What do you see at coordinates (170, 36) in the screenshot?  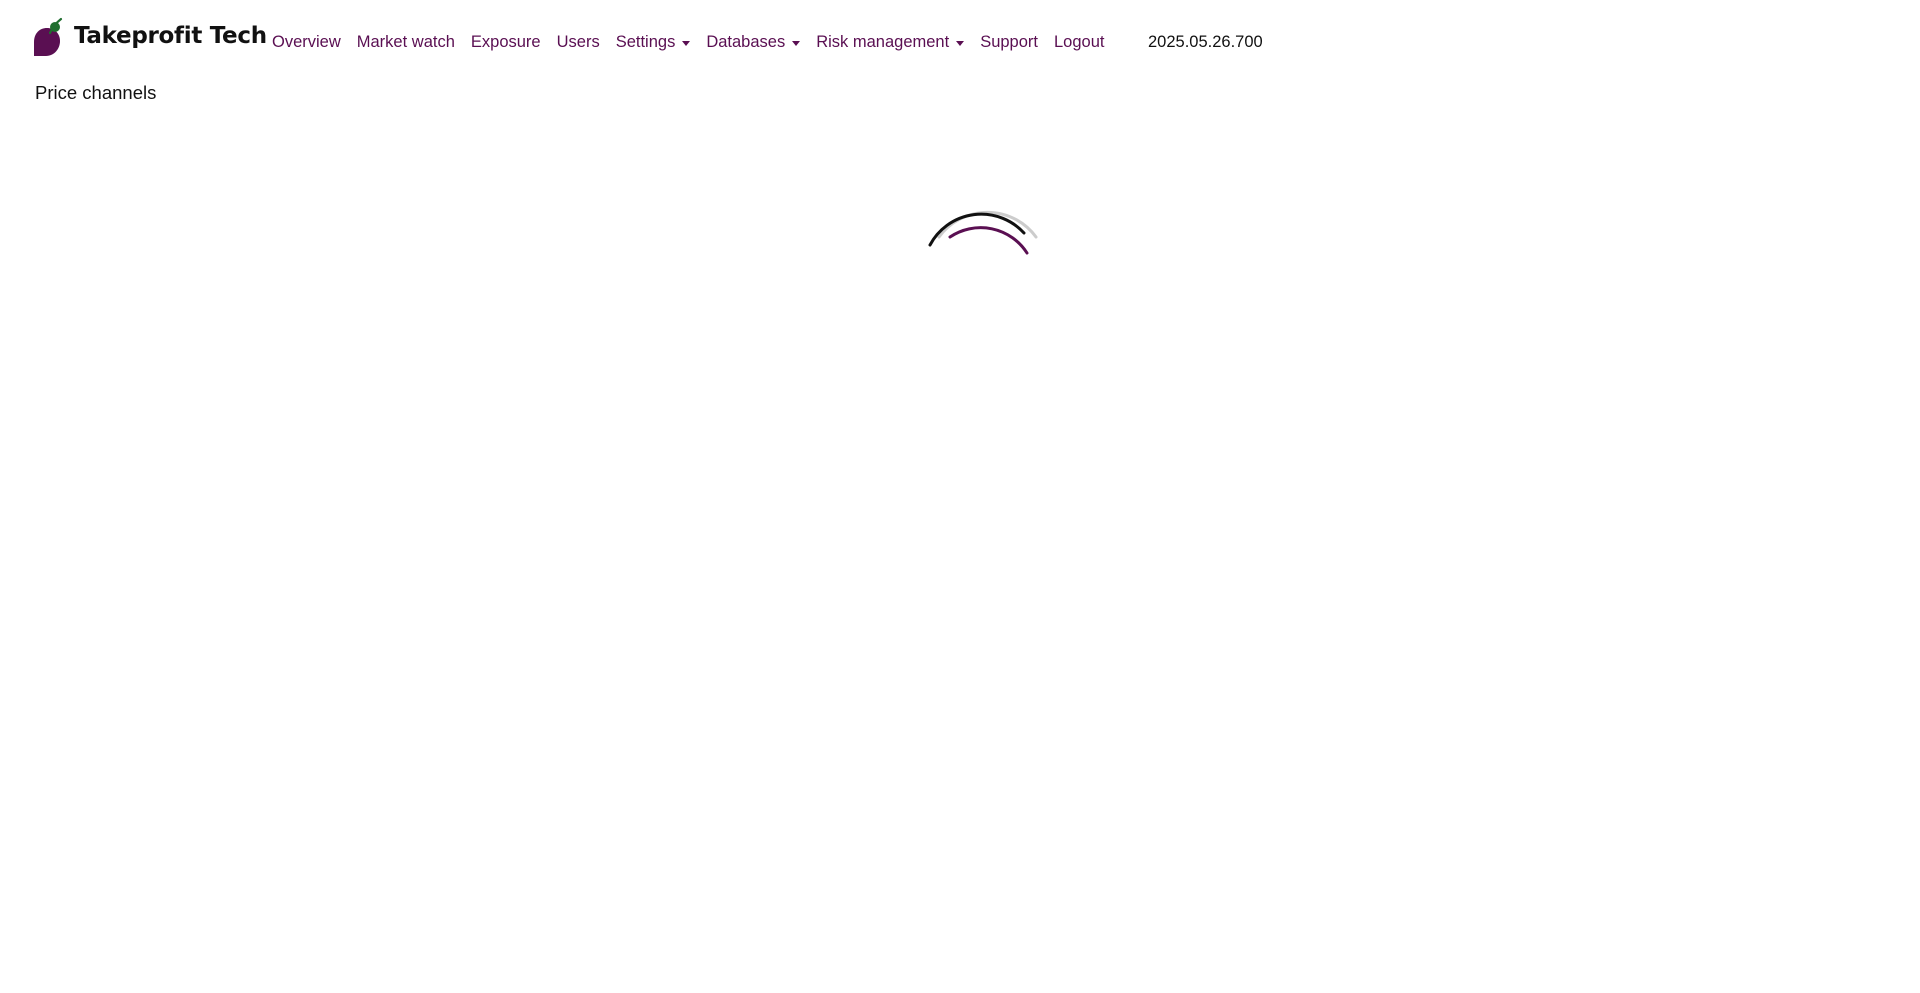 I see `brand-name: Takeprofit Tech` at bounding box center [170, 36].